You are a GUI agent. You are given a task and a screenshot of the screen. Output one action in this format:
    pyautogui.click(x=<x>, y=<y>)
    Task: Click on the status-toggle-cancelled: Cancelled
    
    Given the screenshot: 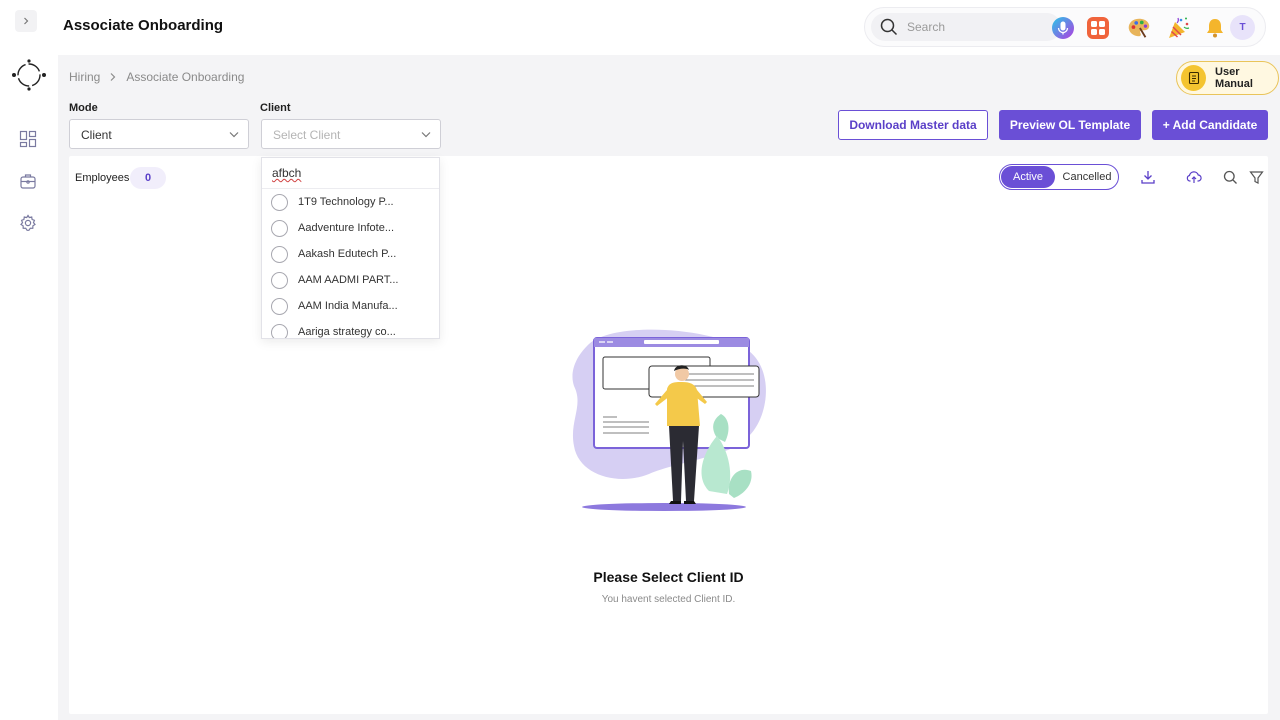 What is the action you would take?
    pyautogui.click(x=1087, y=177)
    